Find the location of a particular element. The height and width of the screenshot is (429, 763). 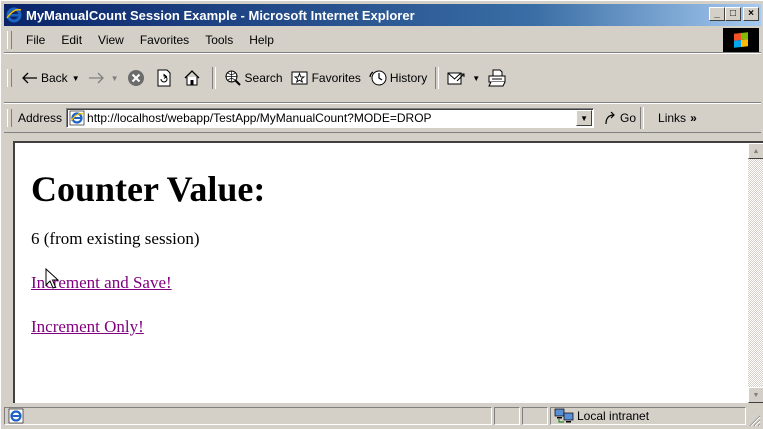

windows-throbber is located at coordinates (741, 40).